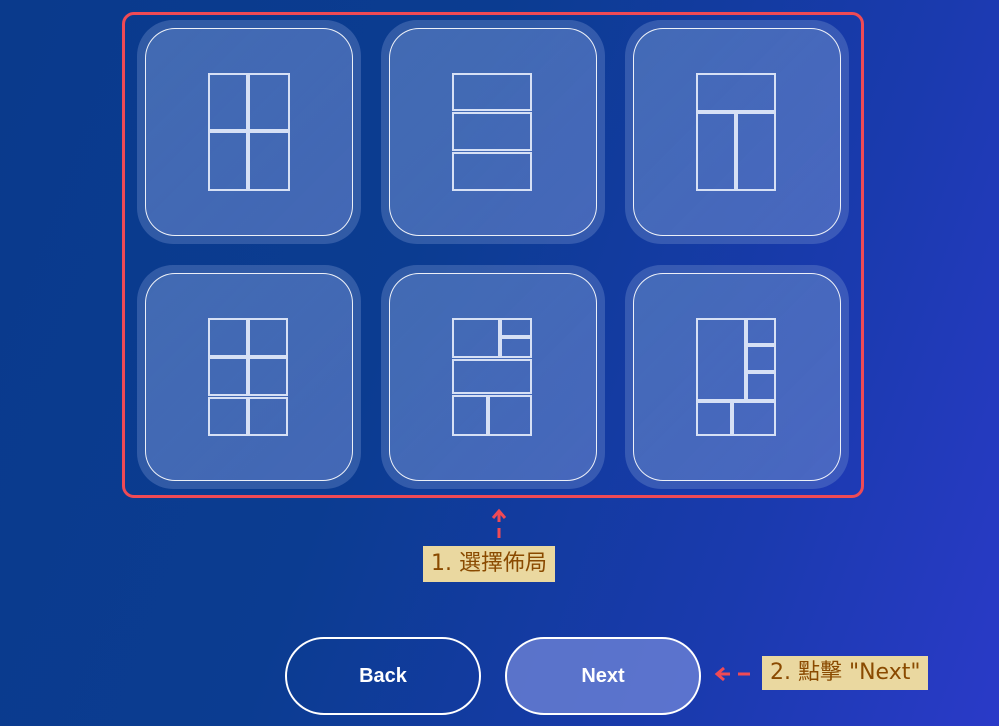 This screenshot has width=999, height=726. I want to click on layout-option-mixed-collage, so click(493, 377).